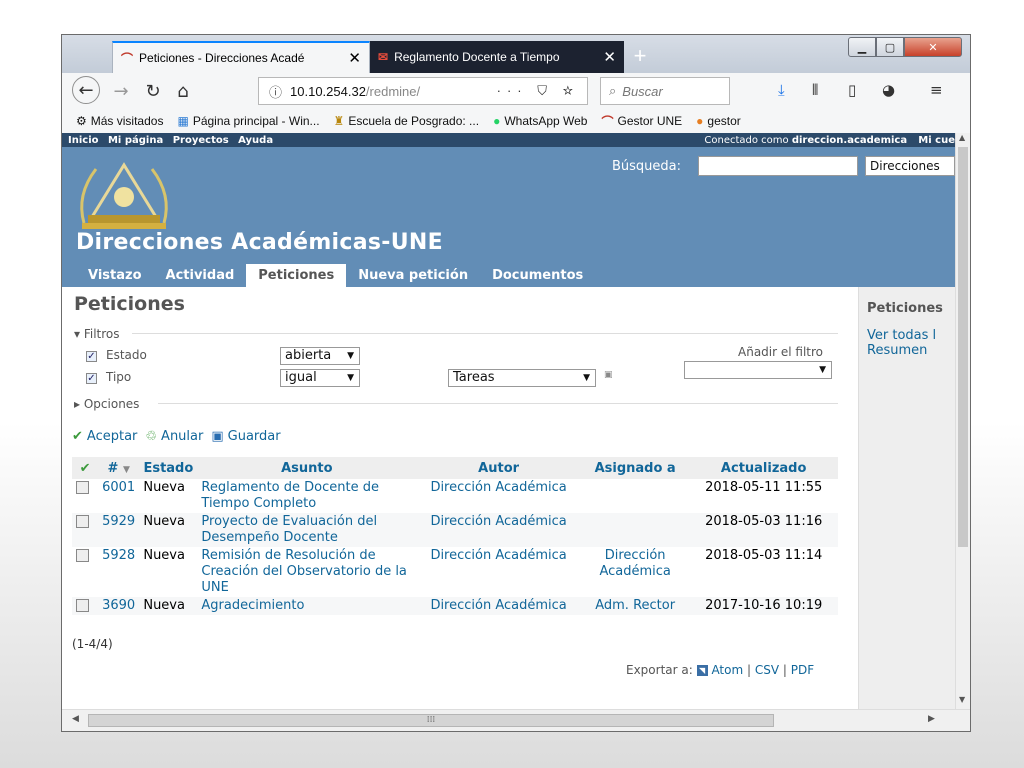 Image resolution: width=1024 pixels, height=768 pixels. What do you see at coordinates (119, 121) in the screenshot?
I see `bookmark-mas-visitados: ⚙ Más visitados` at bounding box center [119, 121].